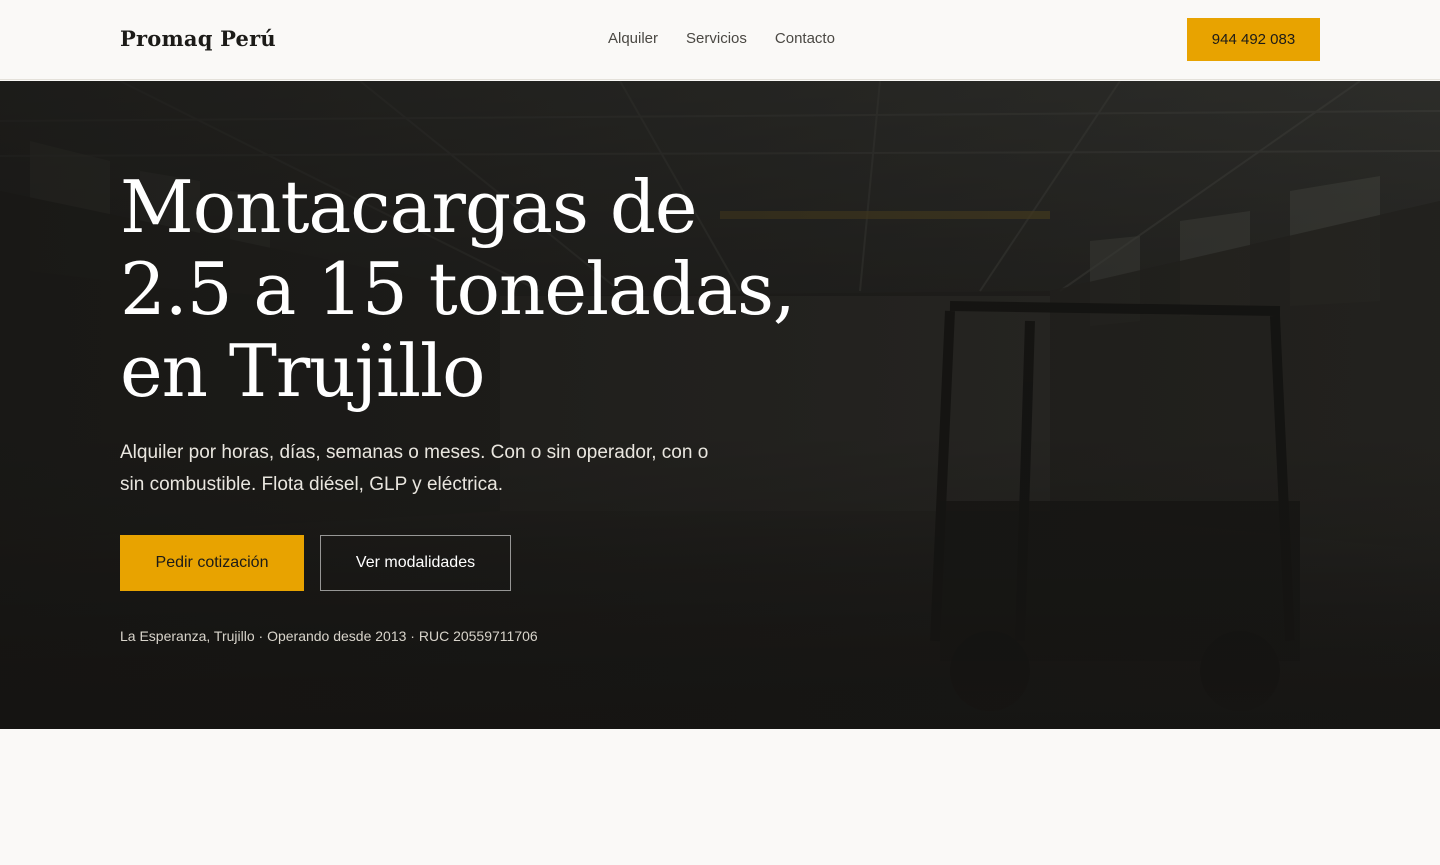  I want to click on hero-title-line-1: Montacargas de, so click(409, 207).